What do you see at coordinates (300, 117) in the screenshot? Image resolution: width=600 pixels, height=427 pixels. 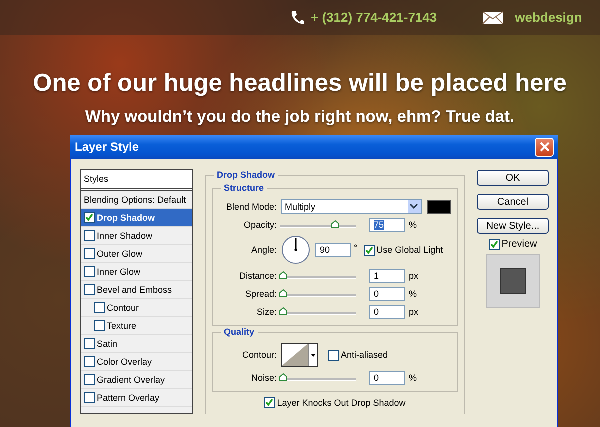 I see `subheadline: Why wouldn’t you do the job right now, ehm? True dat.` at bounding box center [300, 117].